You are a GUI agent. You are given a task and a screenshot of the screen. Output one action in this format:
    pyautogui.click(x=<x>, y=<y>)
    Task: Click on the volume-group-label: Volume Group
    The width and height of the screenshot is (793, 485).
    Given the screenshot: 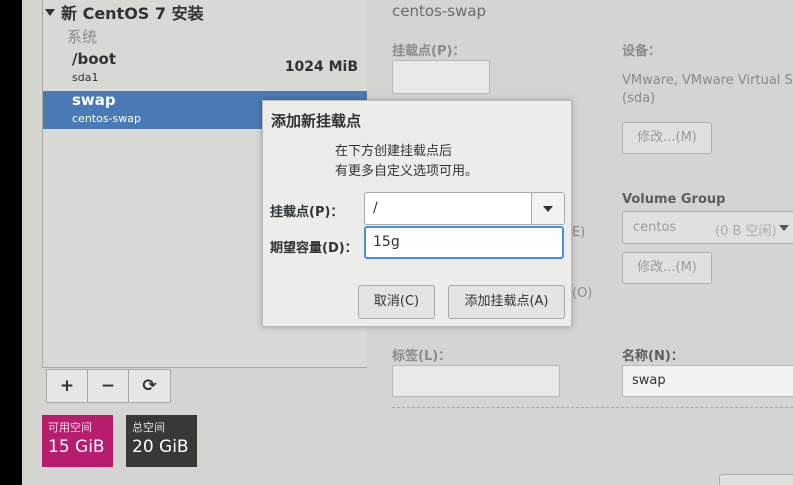 What is the action you would take?
    pyautogui.click(x=674, y=199)
    